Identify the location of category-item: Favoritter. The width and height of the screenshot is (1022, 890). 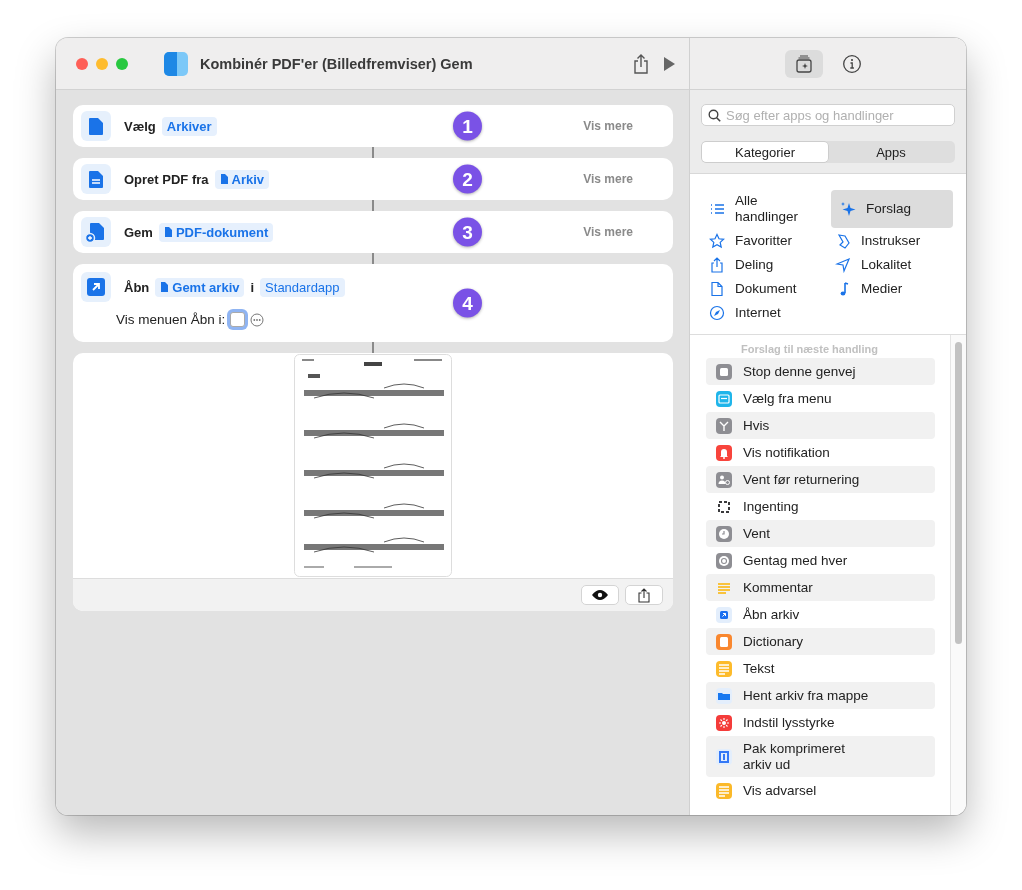
(768, 241).